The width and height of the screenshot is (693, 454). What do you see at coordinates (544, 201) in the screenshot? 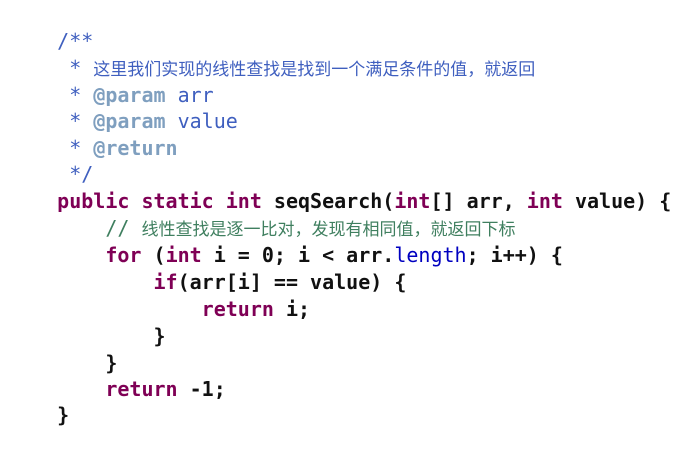
I see `keyword-int: int` at bounding box center [544, 201].